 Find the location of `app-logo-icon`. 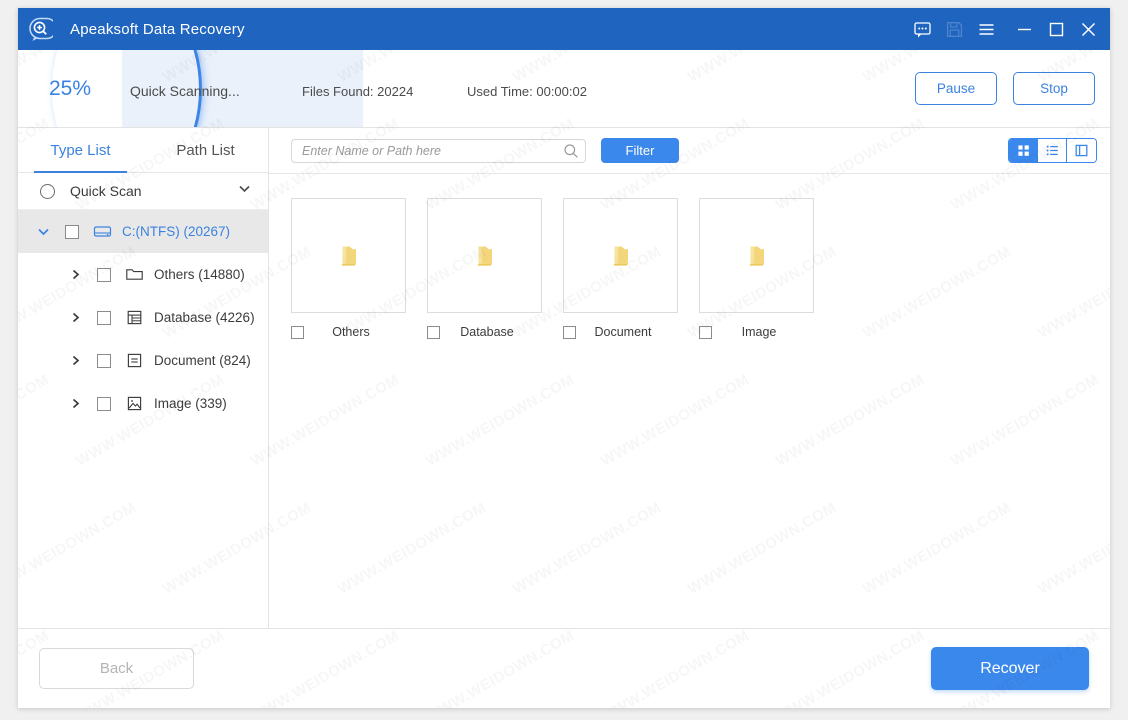

app-logo-icon is located at coordinates (40, 29).